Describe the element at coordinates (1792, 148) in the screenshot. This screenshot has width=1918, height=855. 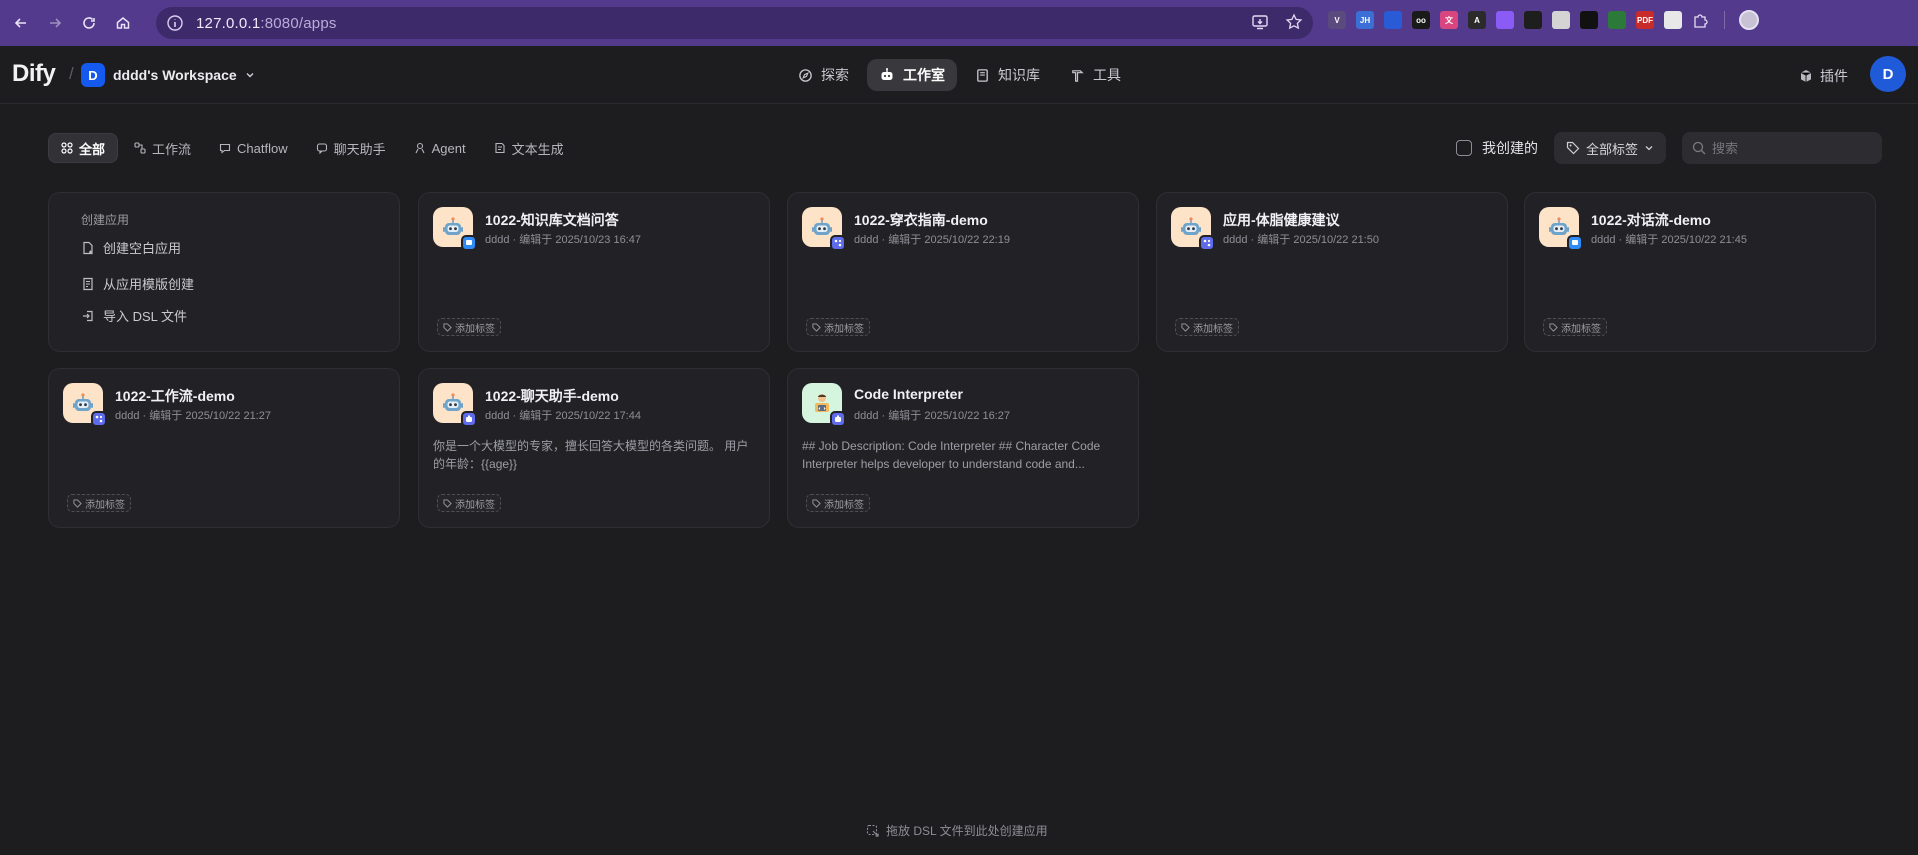
I see `search-input` at that location.